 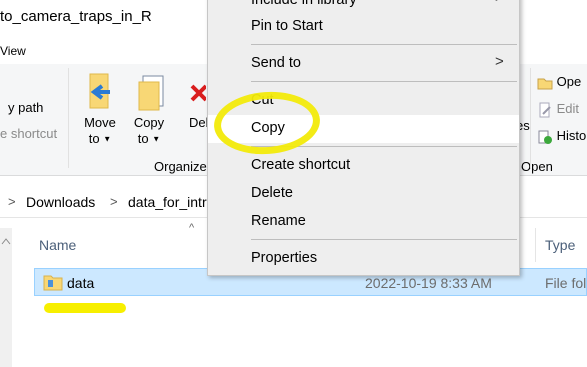 What do you see at coordinates (560, 245) in the screenshot?
I see `column-header-type: Type` at bounding box center [560, 245].